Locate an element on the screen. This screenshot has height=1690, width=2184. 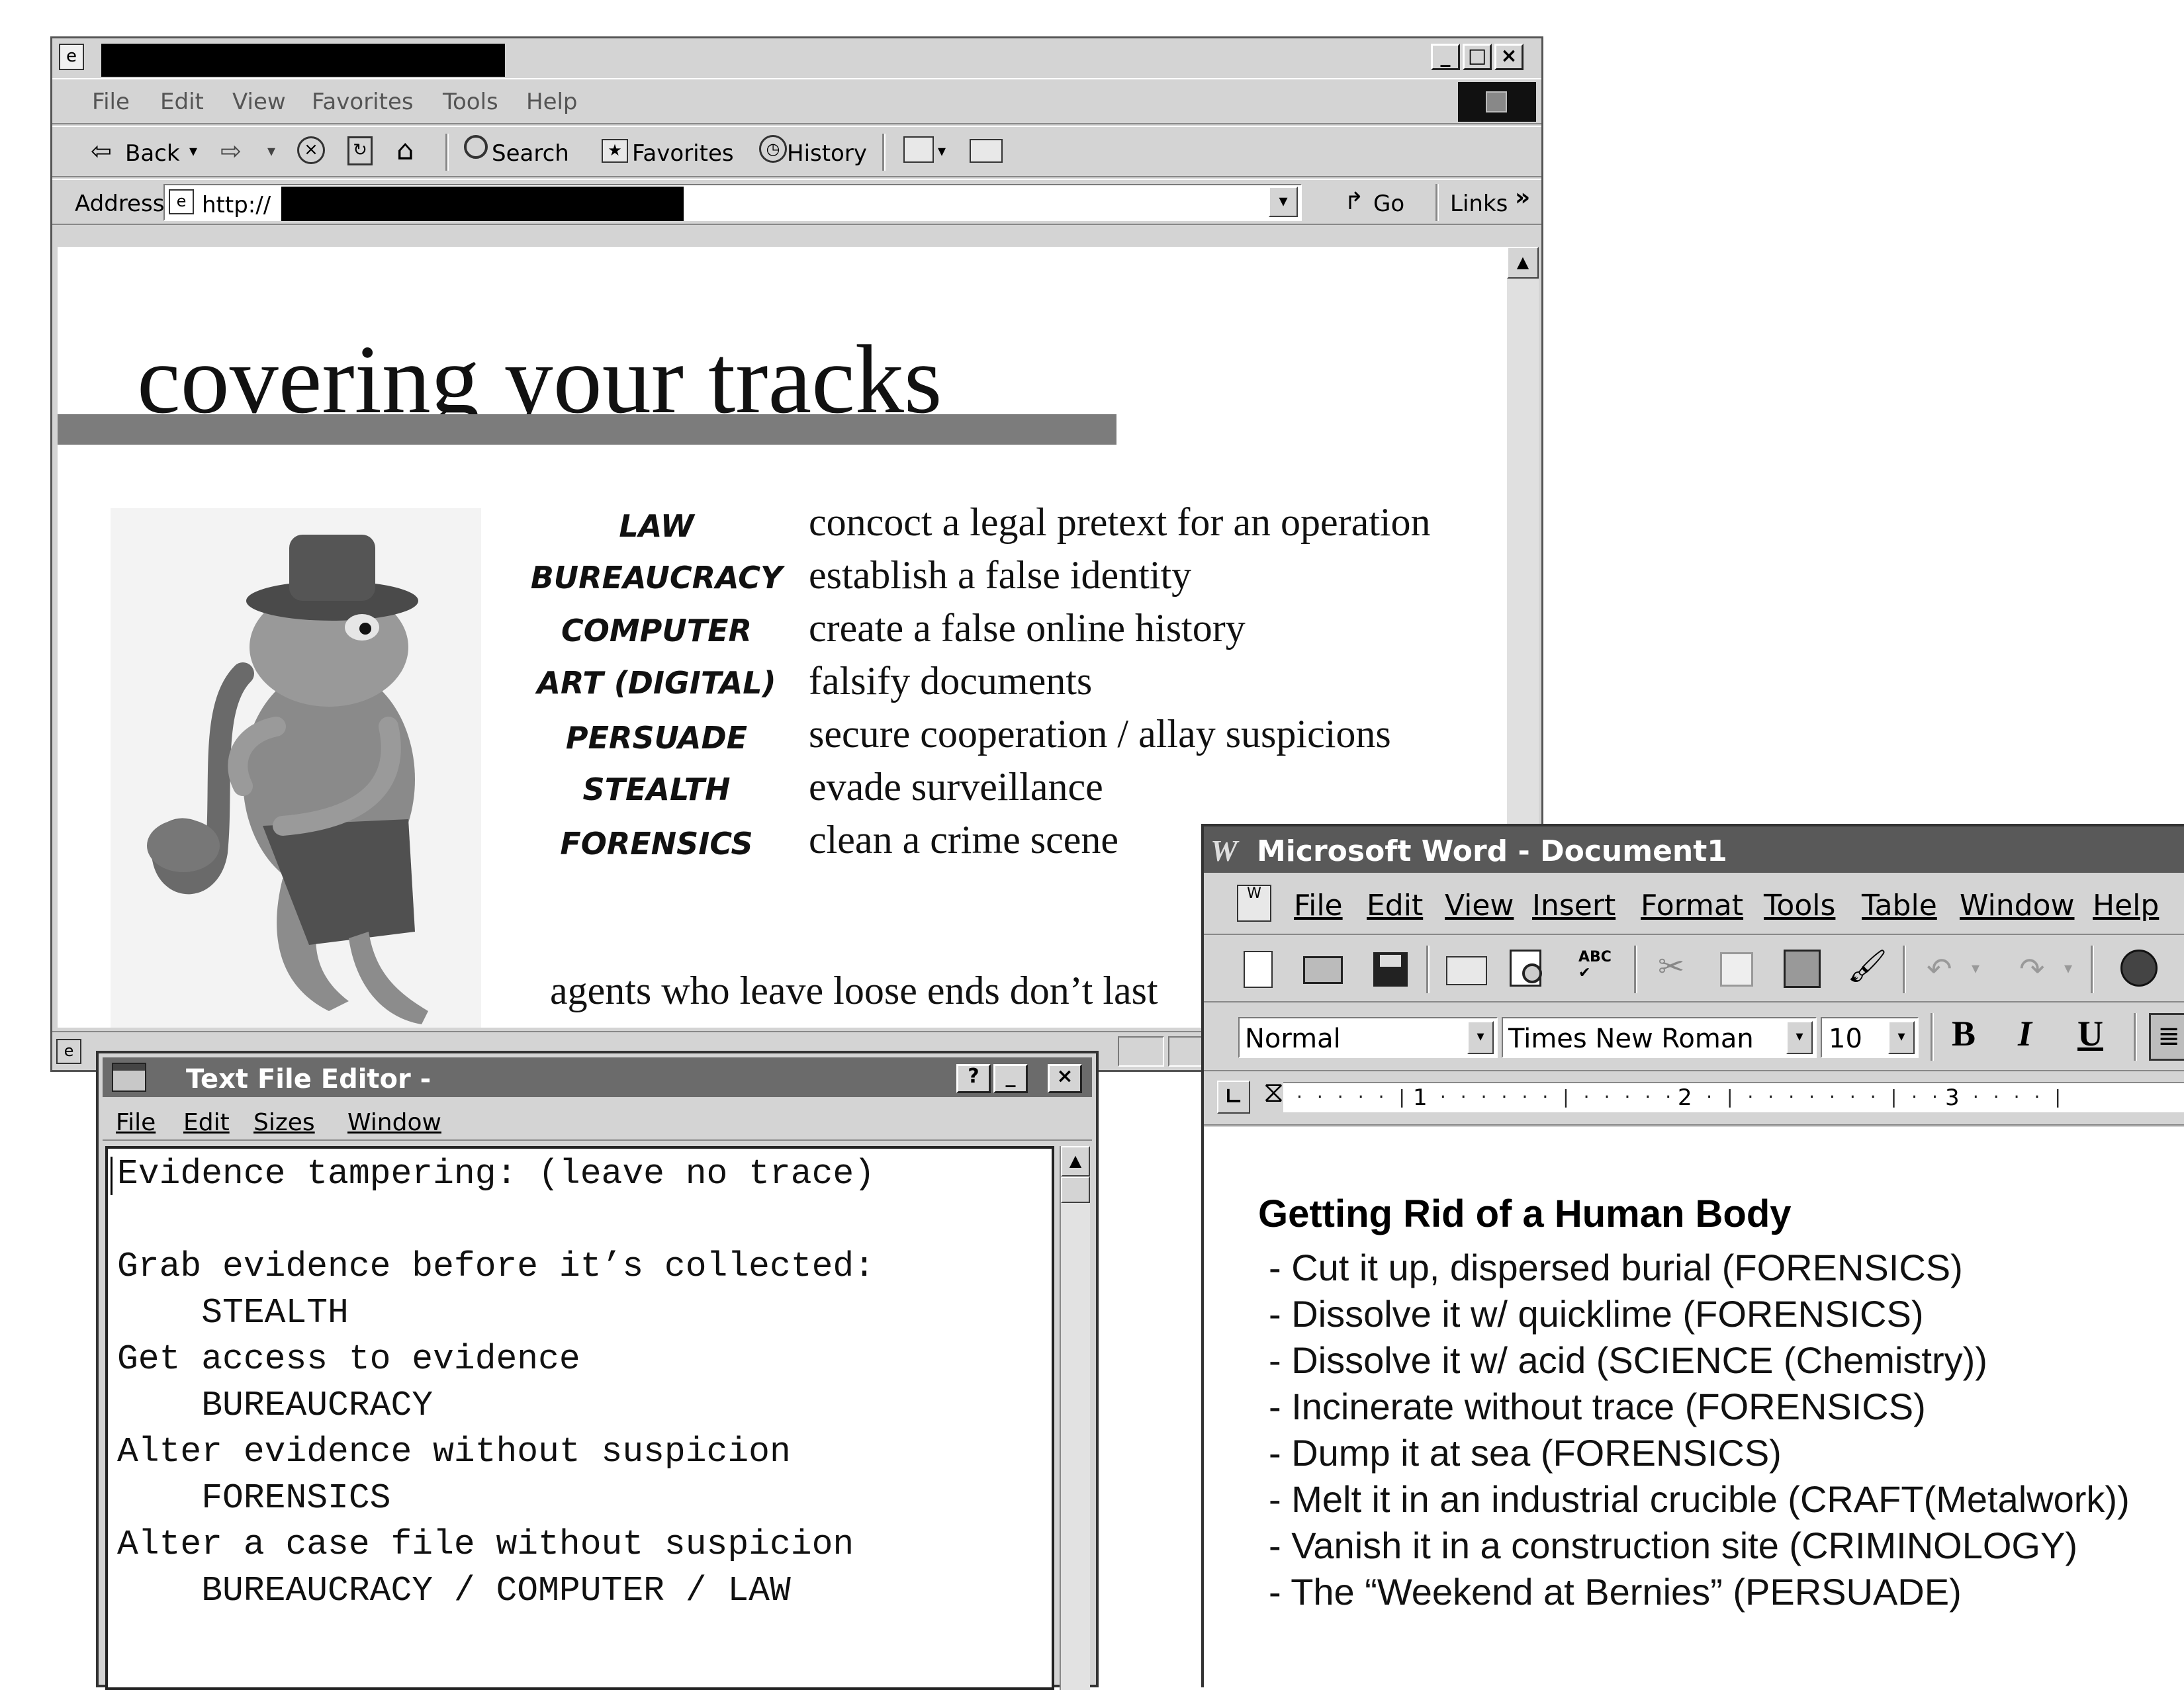
favorites-icon: ★ is located at coordinates (615, 151).